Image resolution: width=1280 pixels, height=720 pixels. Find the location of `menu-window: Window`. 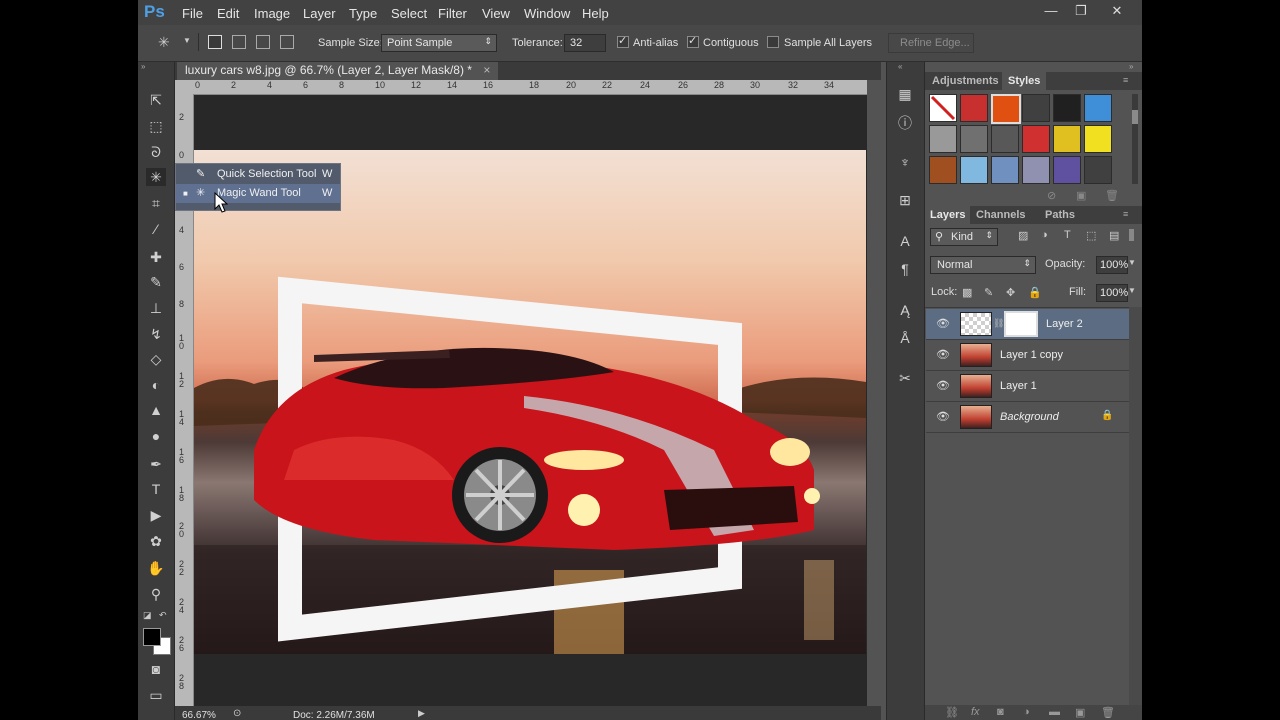

menu-window: Window is located at coordinates (547, 13).